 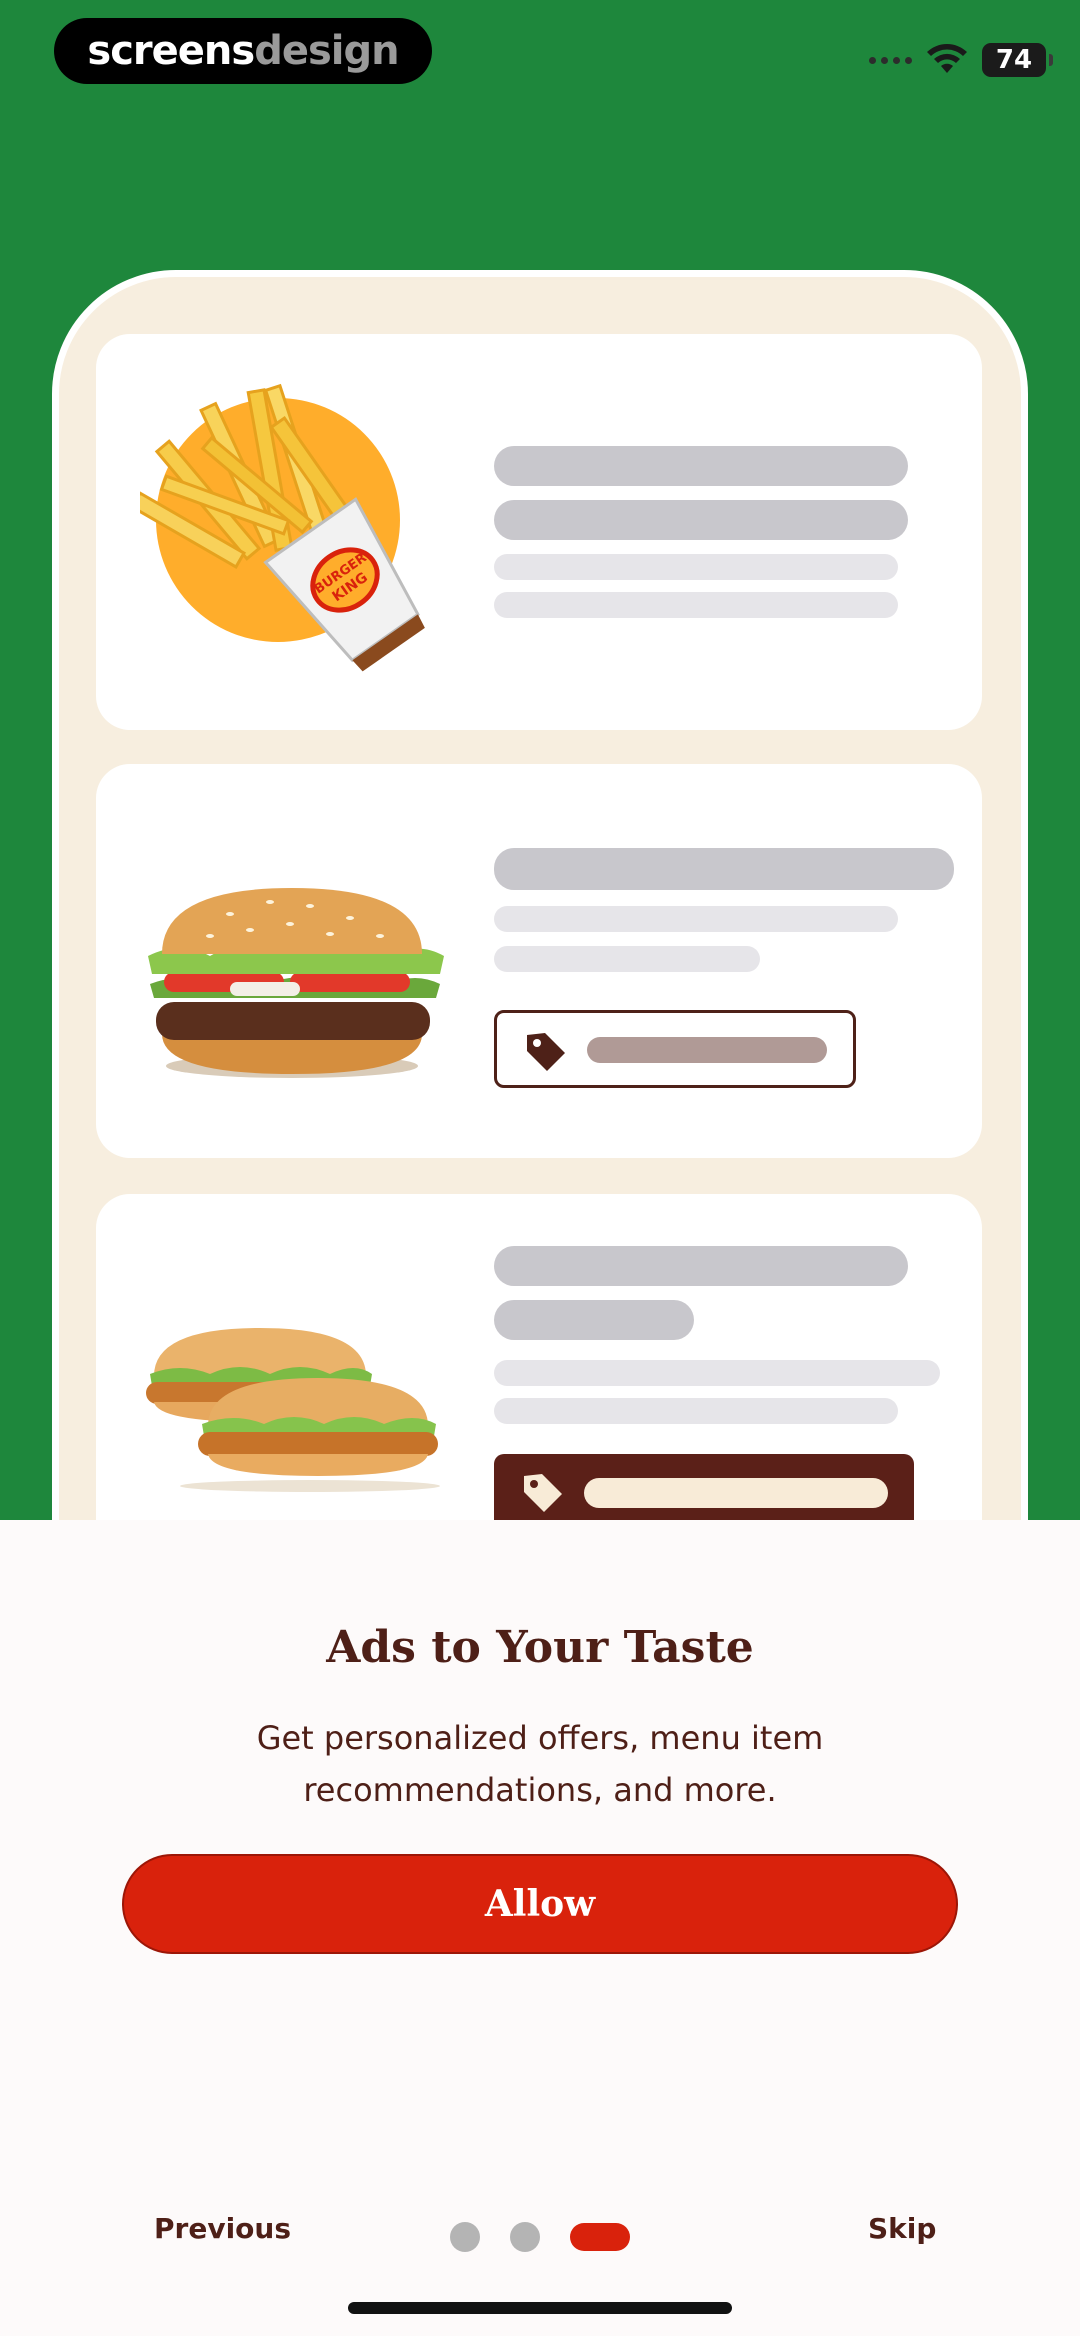 What do you see at coordinates (540, 1904) in the screenshot?
I see `allow-button: Allow` at bounding box center [540, 1904].